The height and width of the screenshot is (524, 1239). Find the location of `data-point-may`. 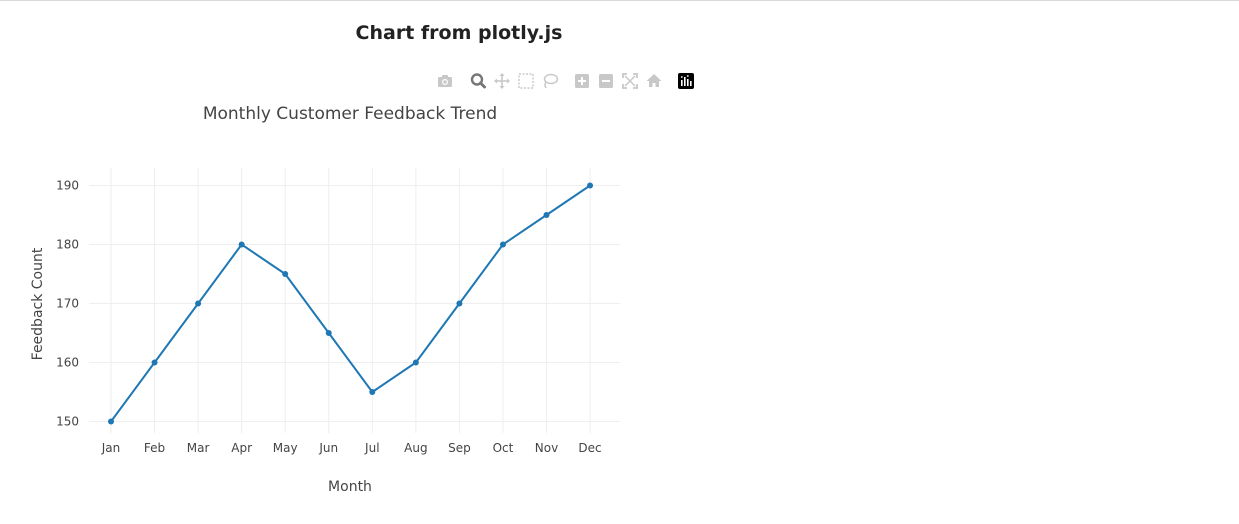

data-point-may is located at coordinates (285, 274).